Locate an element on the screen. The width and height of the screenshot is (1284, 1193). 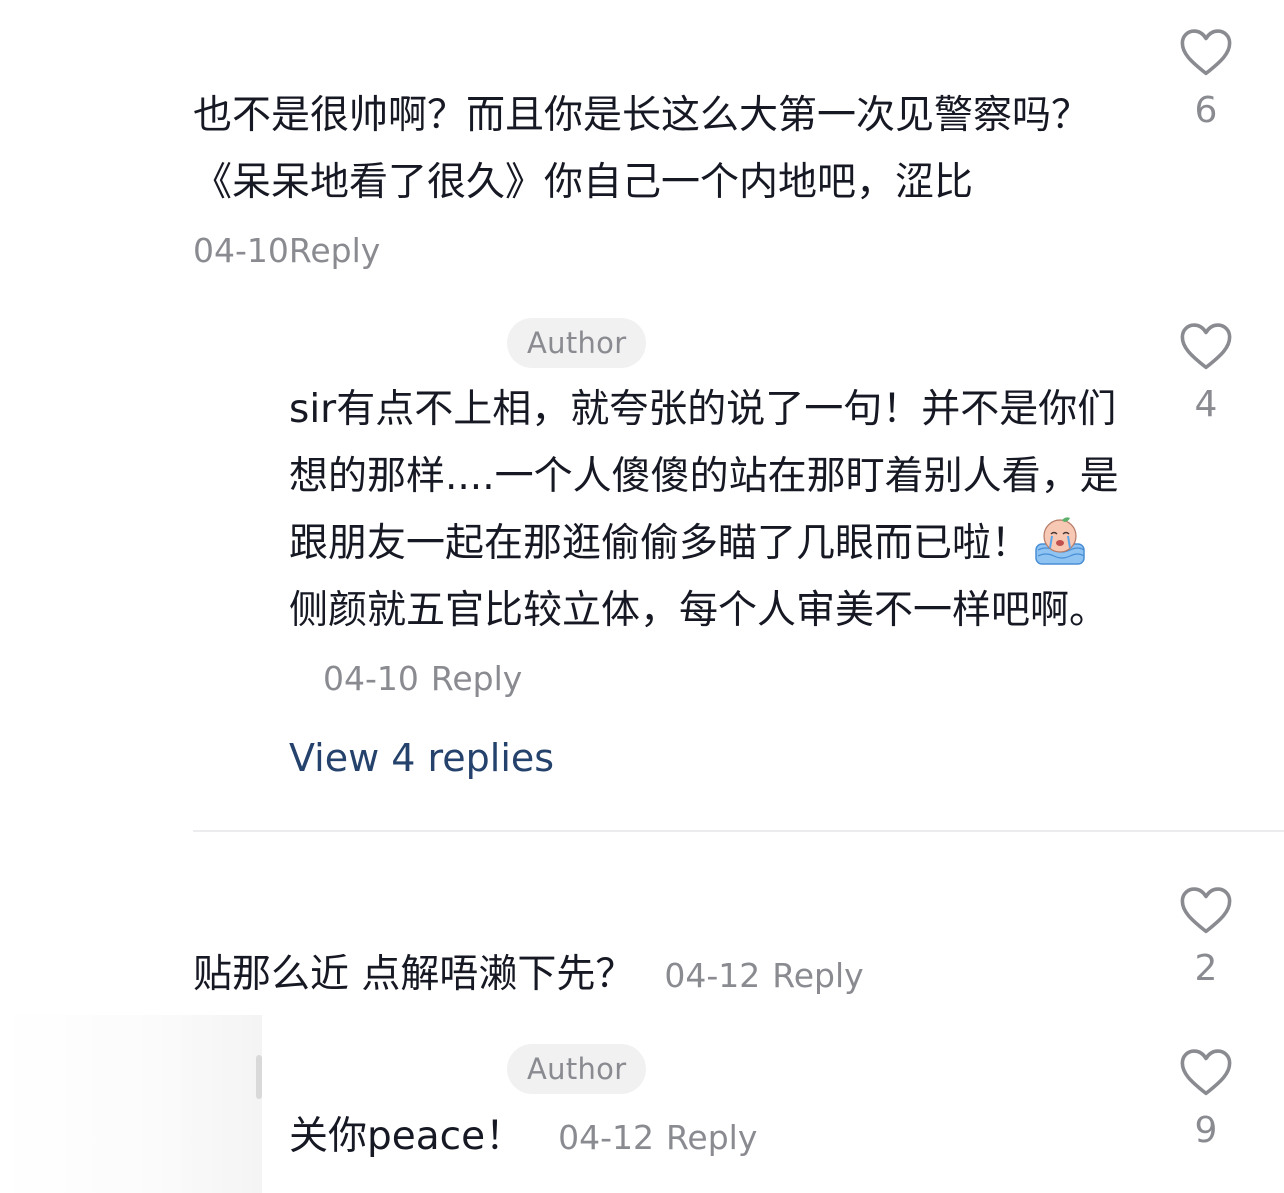
like-button: 2 is located at coordinates (1206, 937).